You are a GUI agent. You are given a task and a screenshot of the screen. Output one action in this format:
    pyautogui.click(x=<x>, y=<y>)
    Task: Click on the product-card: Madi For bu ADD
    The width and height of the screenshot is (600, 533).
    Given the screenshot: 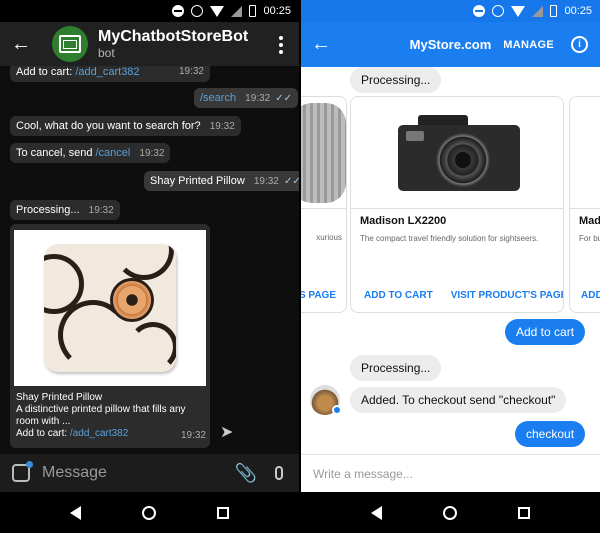 What is the action you would take?
    pyautogui.click(x=584, y=204)
    